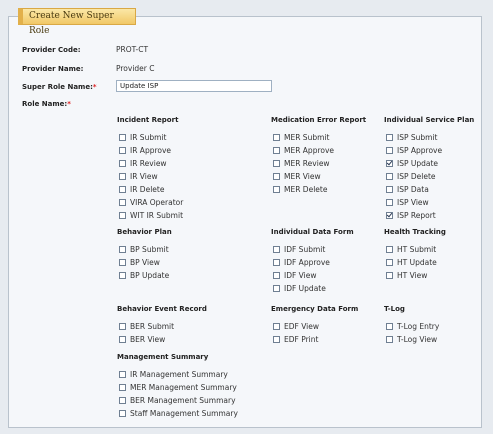 Image resolution: width=493 pixels, height=434 pixels. Describe the element at coordinates (147, 189) in the screenshot. I see `checkbox-label: IR Delete` at that location.